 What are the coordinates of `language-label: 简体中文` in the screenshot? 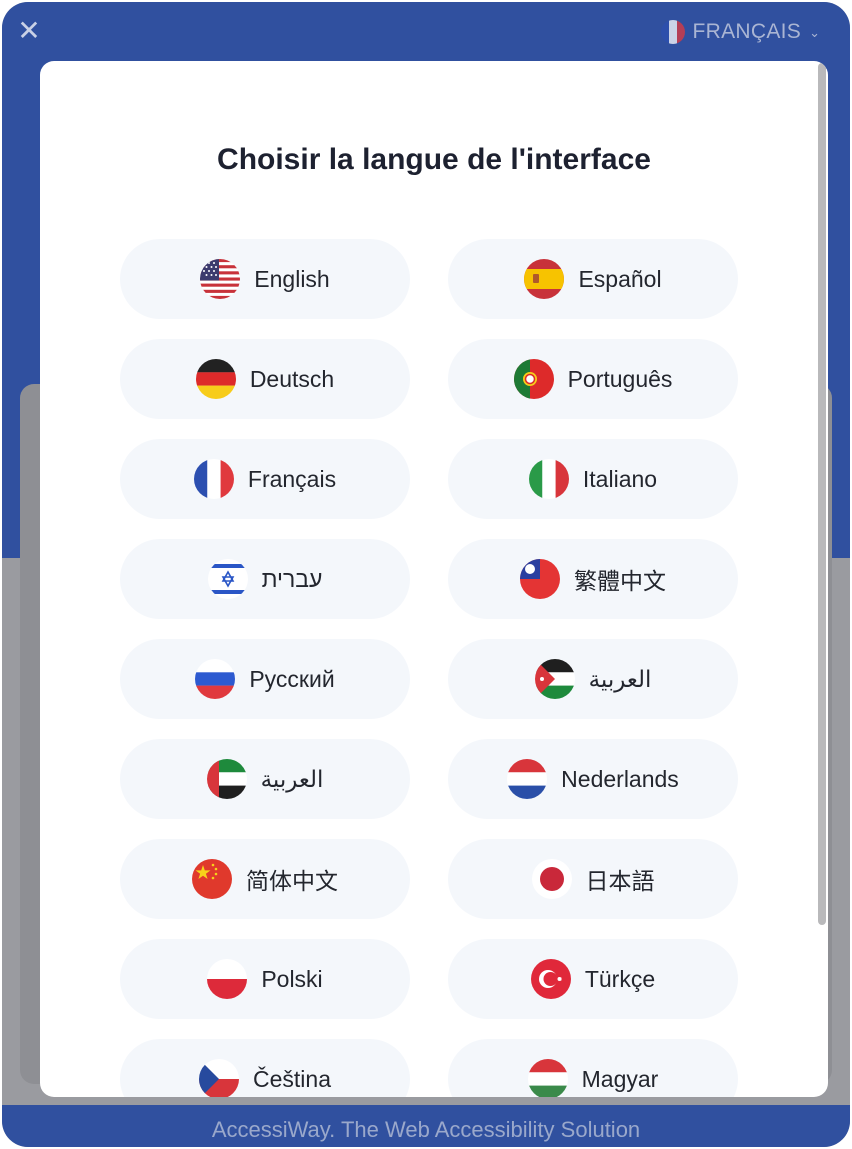 It's located at (292, 881).